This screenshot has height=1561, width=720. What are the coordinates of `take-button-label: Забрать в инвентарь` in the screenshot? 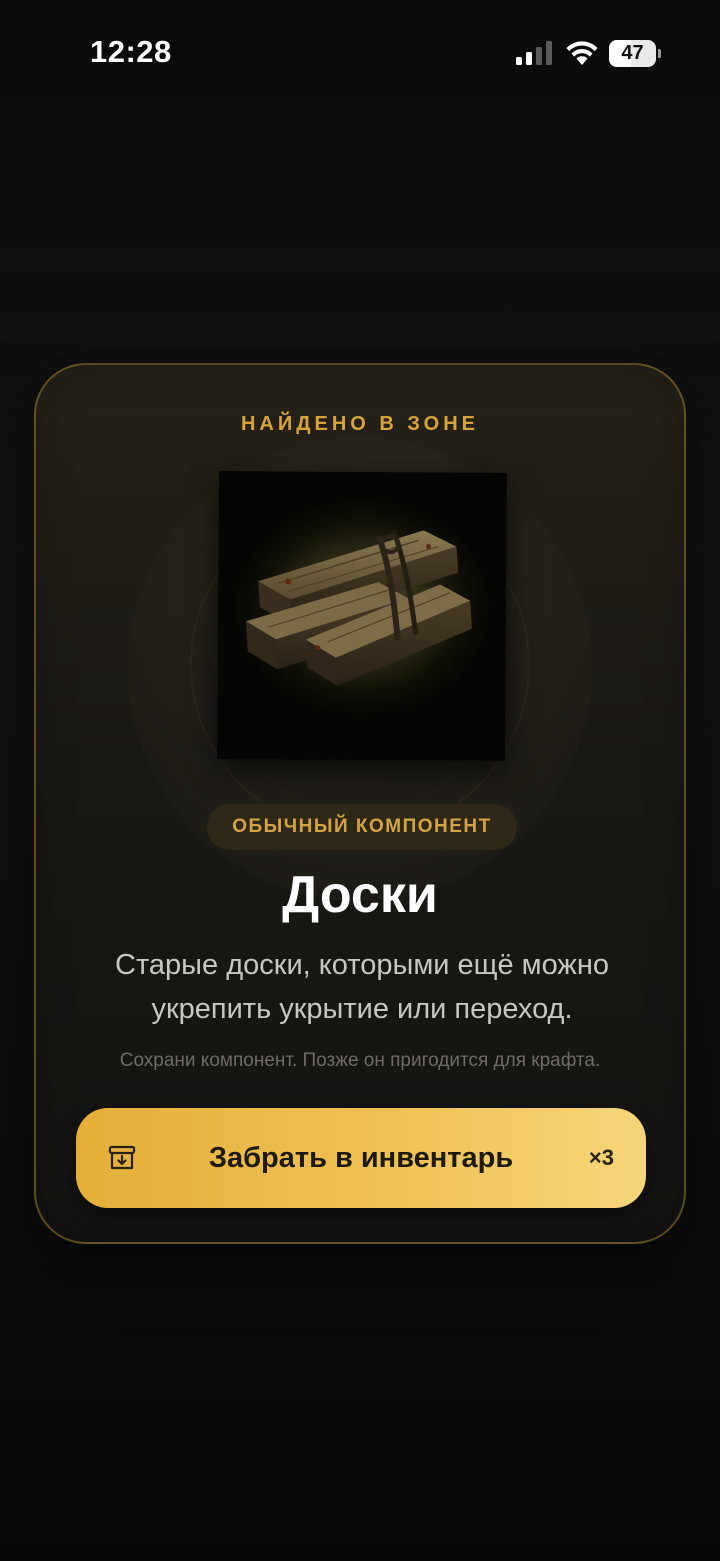 It's located at (361, 1158).